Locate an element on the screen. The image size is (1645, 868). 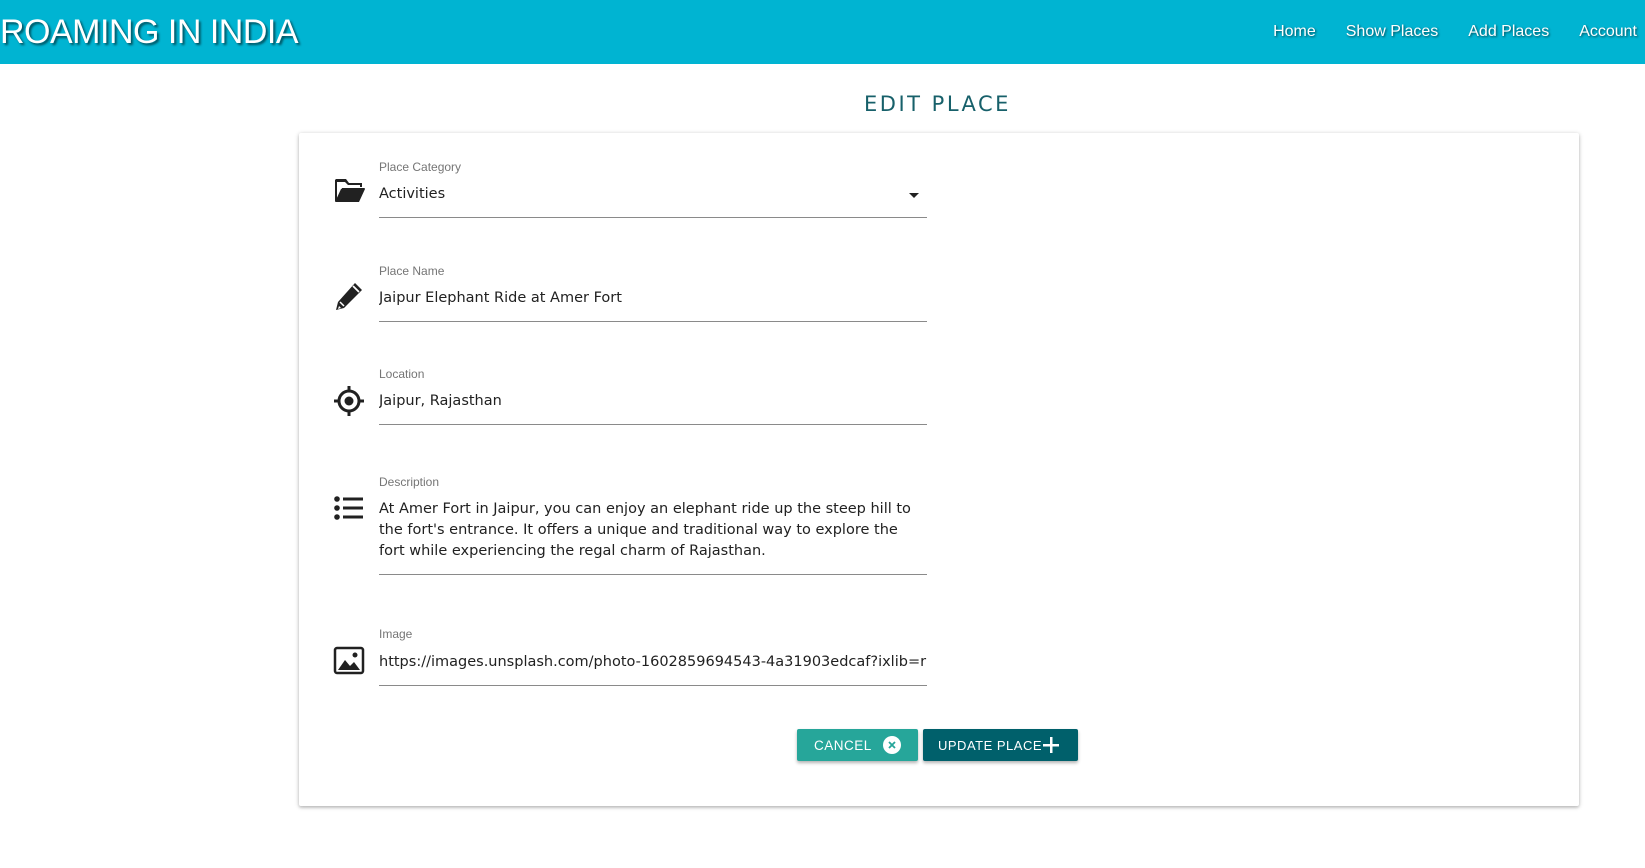
place-category-select: Activities is located at coordinates (653, 194).